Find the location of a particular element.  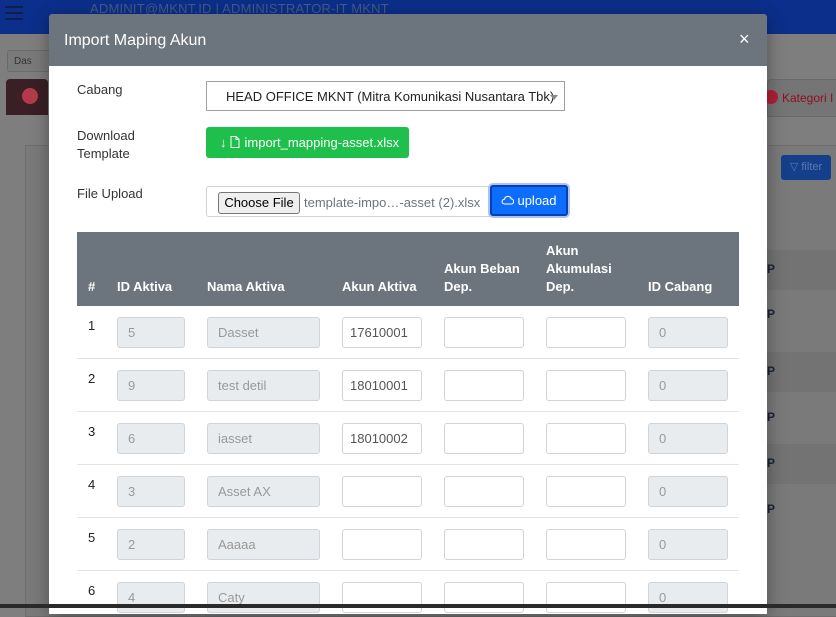

table-row: 3 6 iasset 18010002 0 is located at coordinates (408, 438).